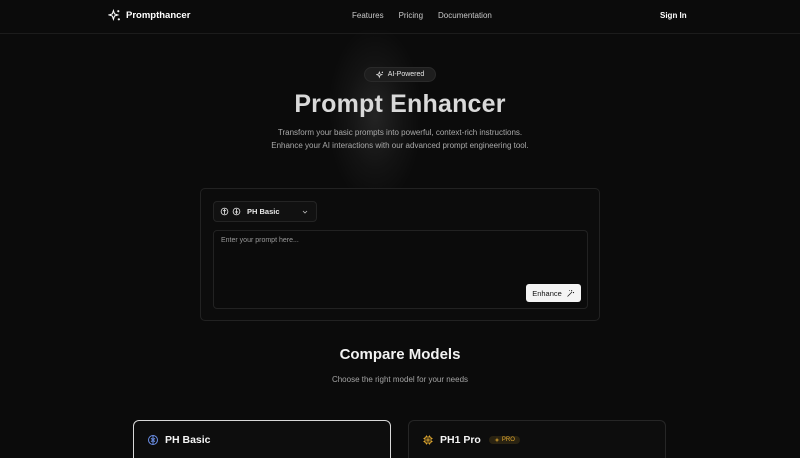 This screenshot has height=458, width=800. I want to click on main-nav: Features Pricing Documentation, so click(422, 15).